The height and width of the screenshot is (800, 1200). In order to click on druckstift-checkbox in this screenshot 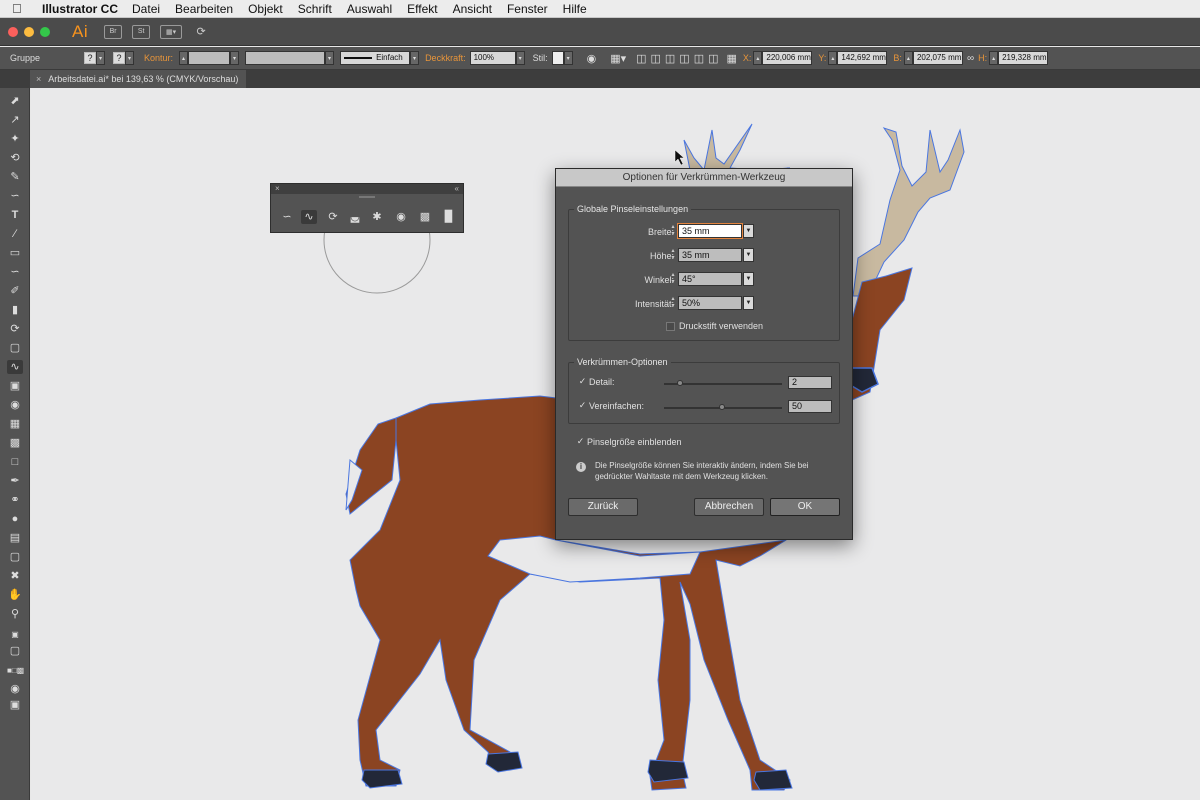, I will do `click(670, 326)`.